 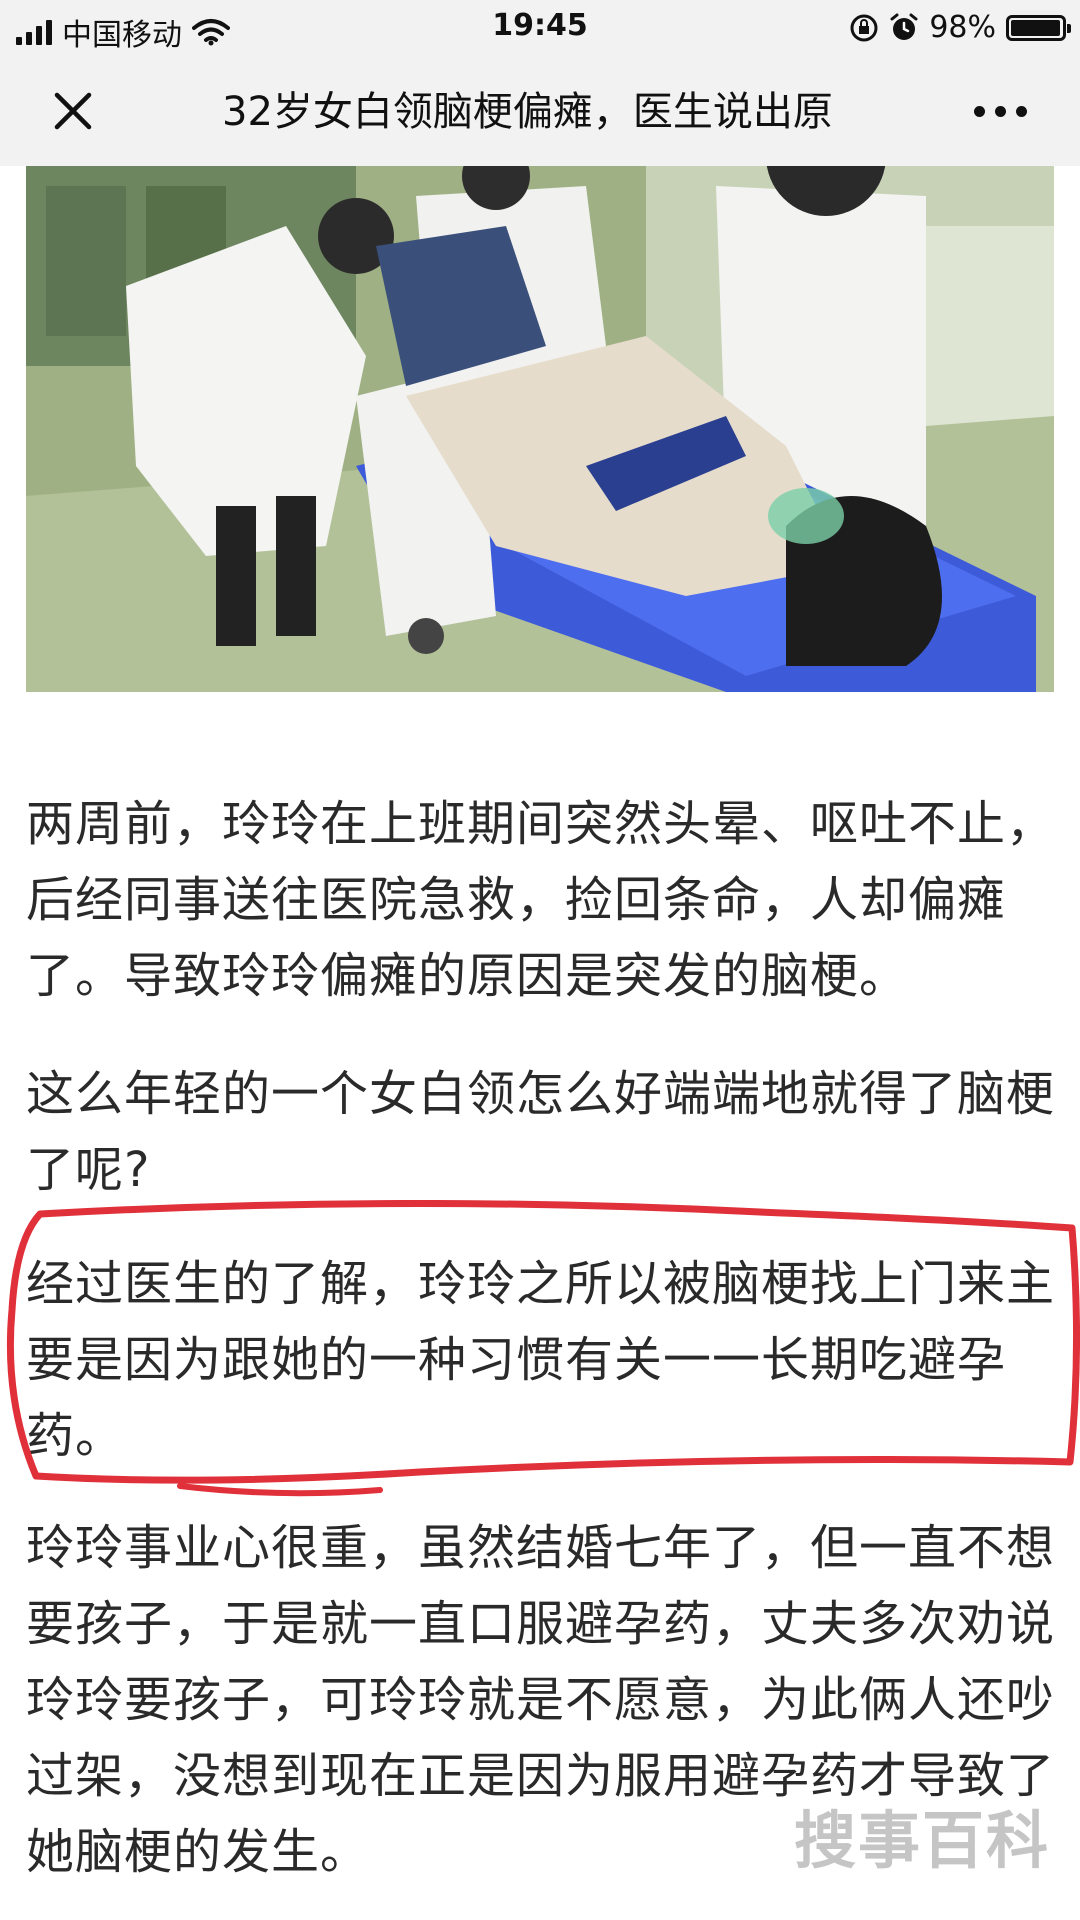 I want to click on more-button, so click(x=1000, y=111).